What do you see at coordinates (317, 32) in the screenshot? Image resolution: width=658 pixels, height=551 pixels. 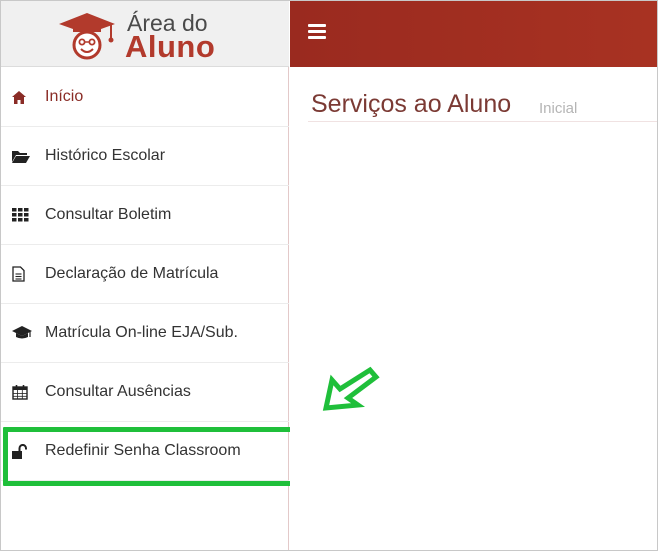 I see `hamburger-icon` at bounding box center [317, 32].